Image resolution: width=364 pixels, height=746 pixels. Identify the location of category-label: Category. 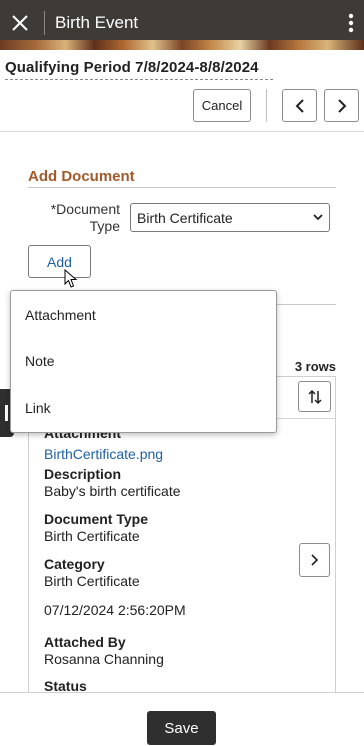
(74, 564).